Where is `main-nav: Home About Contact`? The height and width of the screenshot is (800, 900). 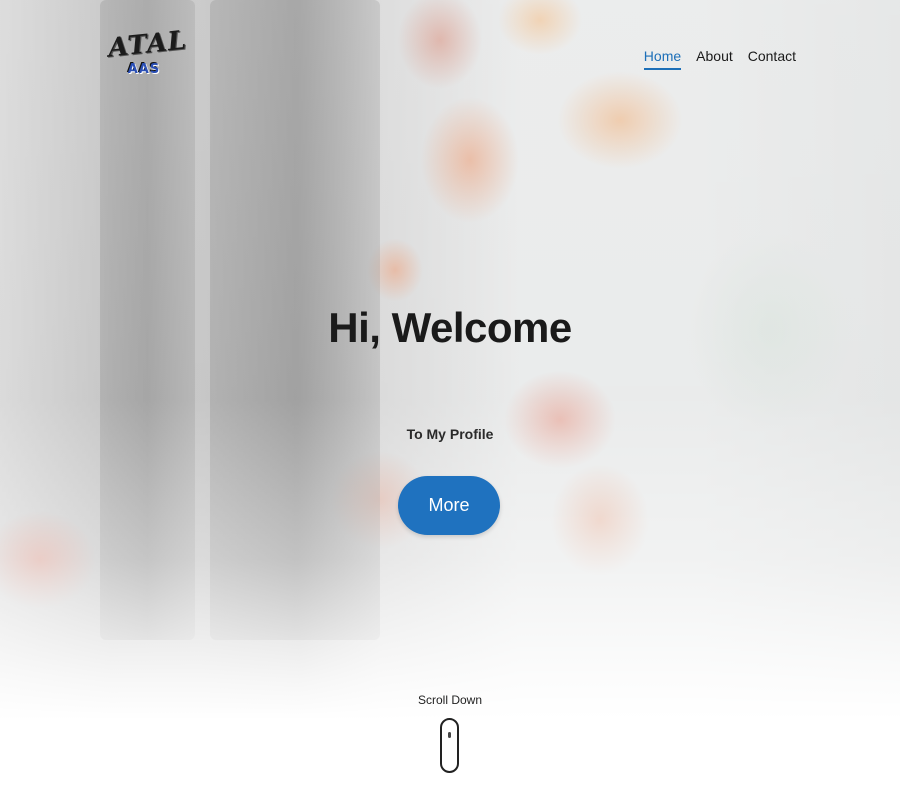
main-nav: Home About Contact is located at coordinates (719, 59).